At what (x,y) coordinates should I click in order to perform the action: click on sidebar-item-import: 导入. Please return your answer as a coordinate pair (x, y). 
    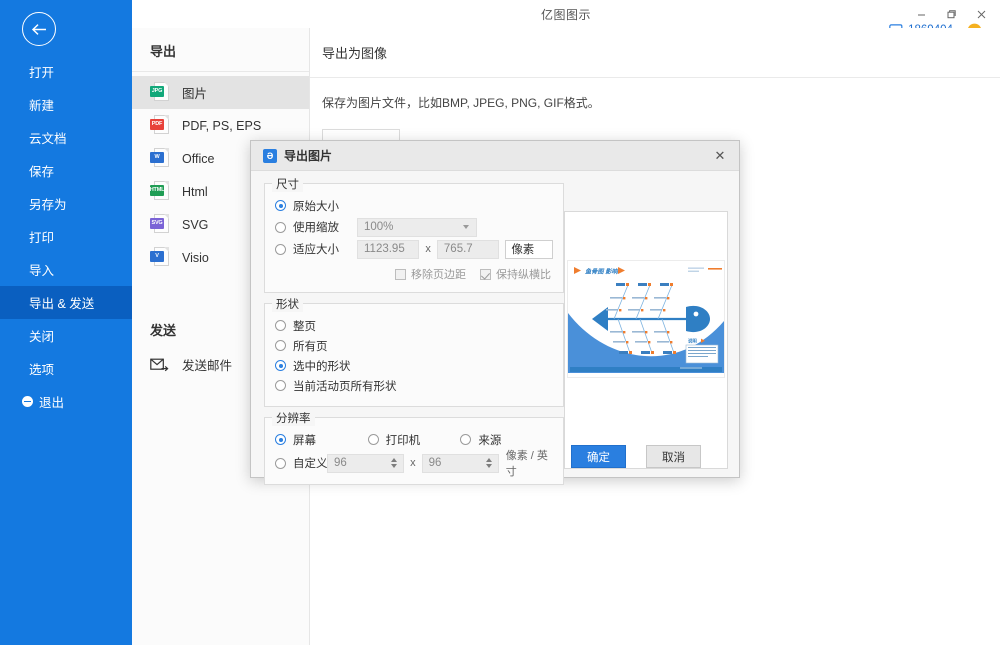
    Looking at the image, I should click on (66, 269).